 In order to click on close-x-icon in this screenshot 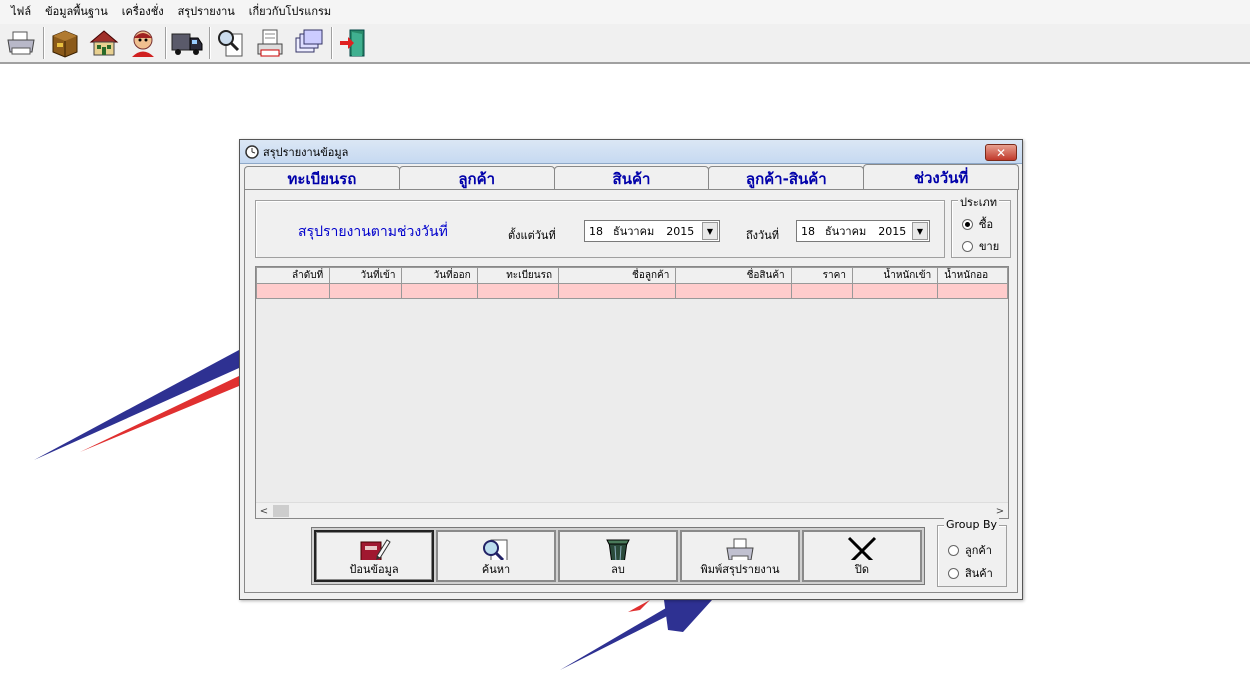, I will do `click(862, 548)`.